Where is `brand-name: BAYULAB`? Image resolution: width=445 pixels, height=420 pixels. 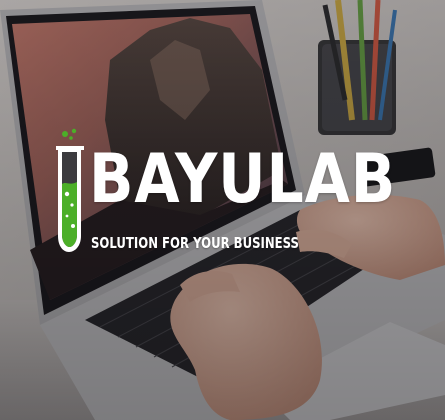 brand-name: BAYULAB is located at coordinates (243, 179).